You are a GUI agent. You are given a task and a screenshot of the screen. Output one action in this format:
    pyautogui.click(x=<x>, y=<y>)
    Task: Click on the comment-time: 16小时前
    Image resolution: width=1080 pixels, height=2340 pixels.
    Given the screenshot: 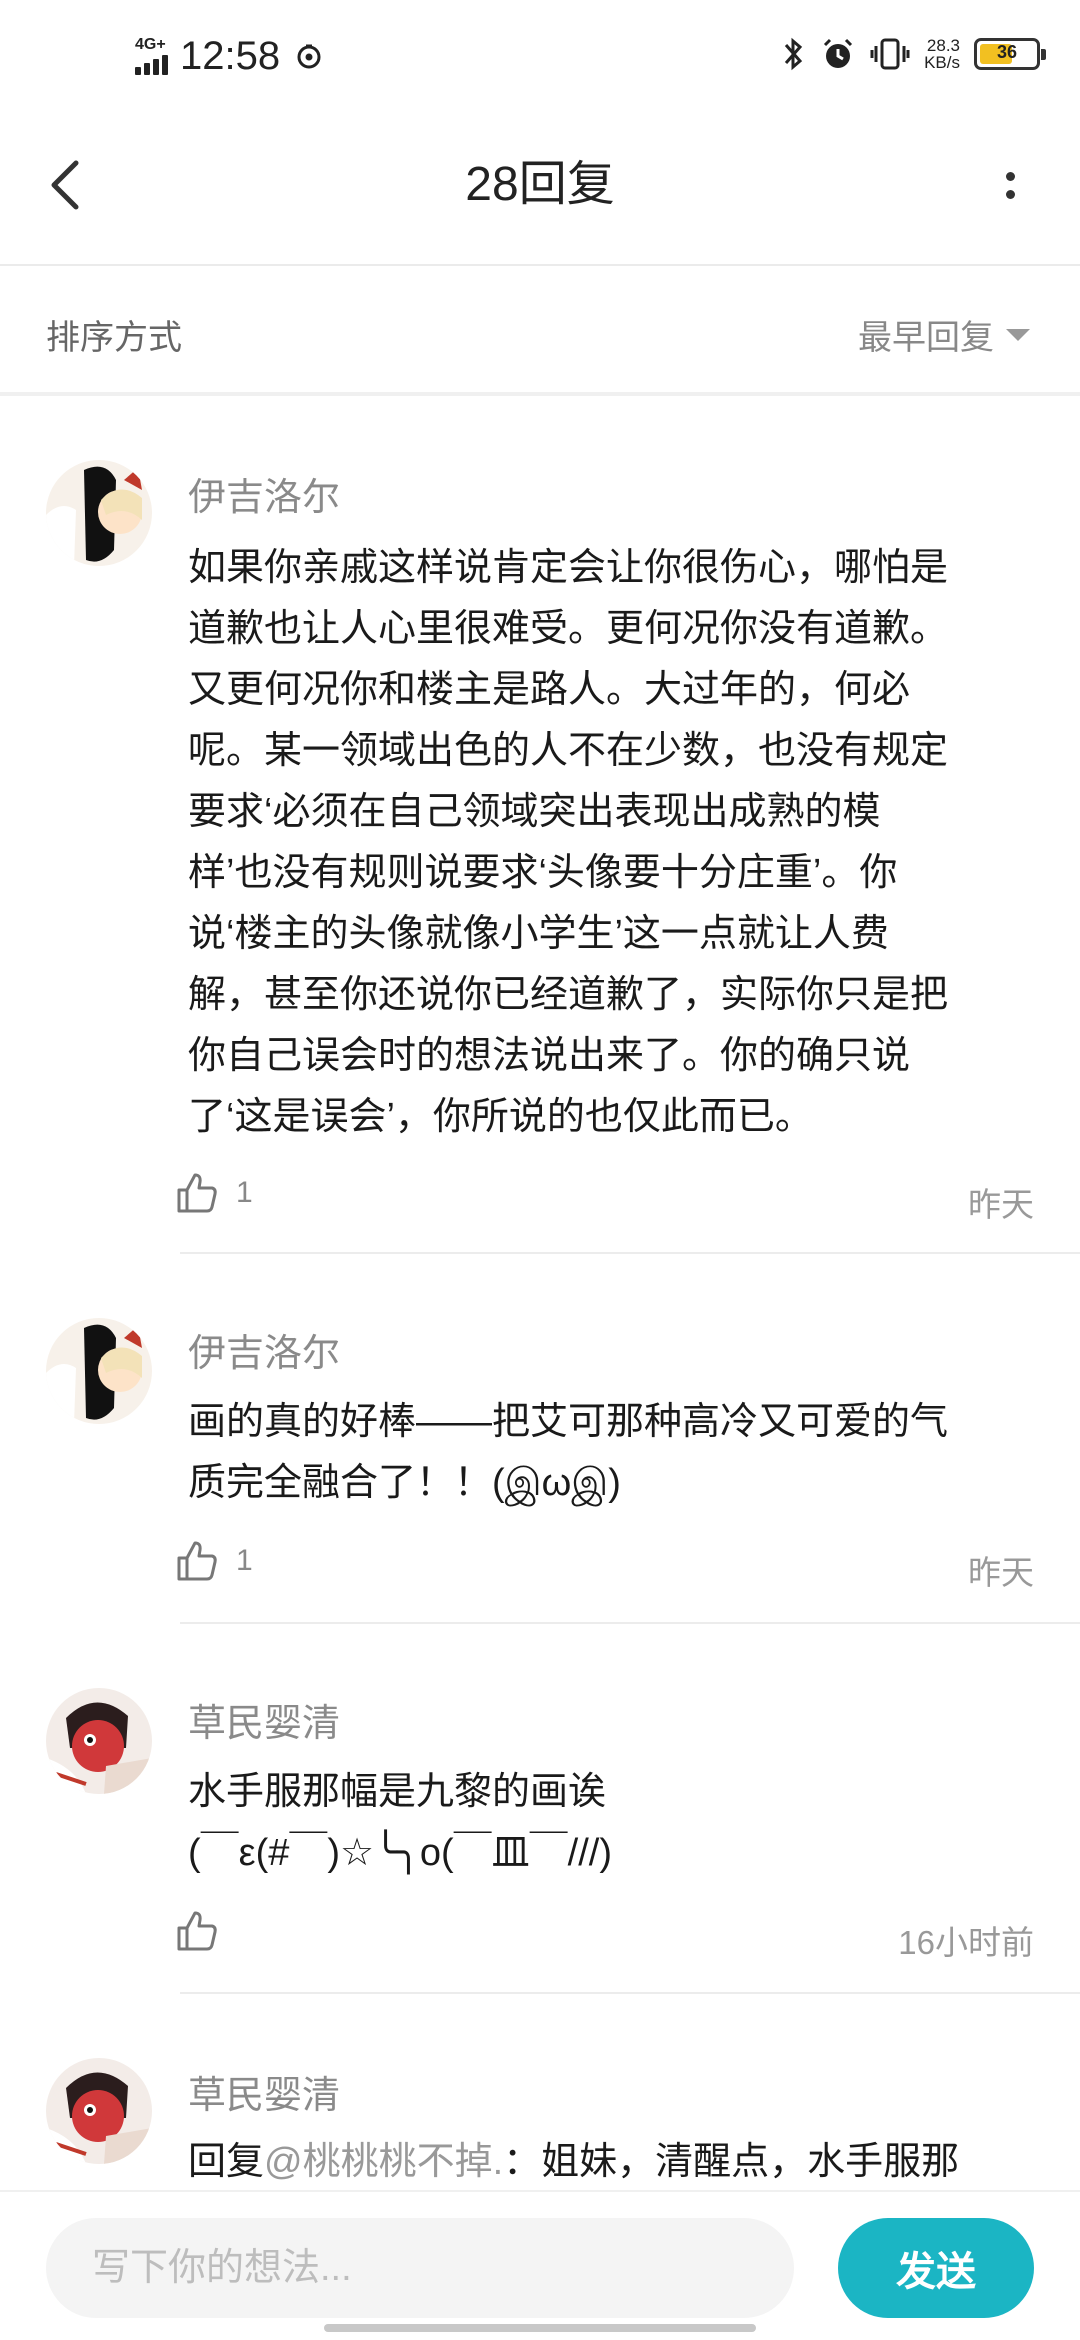 What is the action you would take?
    pyautogui.click(x=966, y=1942)
    